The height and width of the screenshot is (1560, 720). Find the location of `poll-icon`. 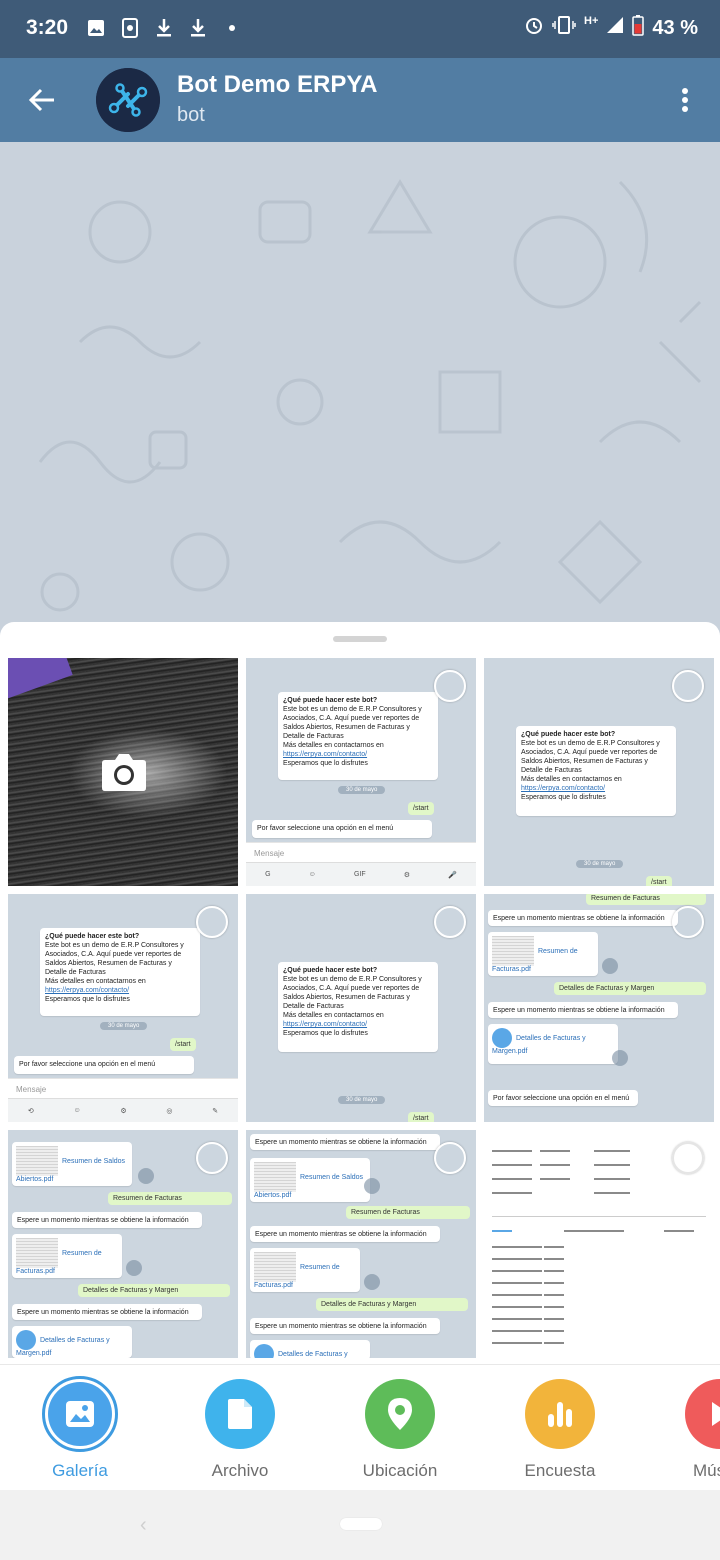

poll-icon is located at coordinates (560, 1414).